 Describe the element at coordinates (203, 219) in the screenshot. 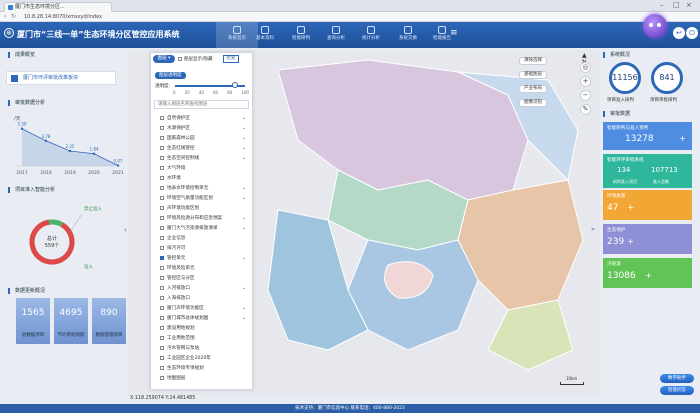

I see `layer-item: 环境风险源分布和应急预案 ⌄` at that location.